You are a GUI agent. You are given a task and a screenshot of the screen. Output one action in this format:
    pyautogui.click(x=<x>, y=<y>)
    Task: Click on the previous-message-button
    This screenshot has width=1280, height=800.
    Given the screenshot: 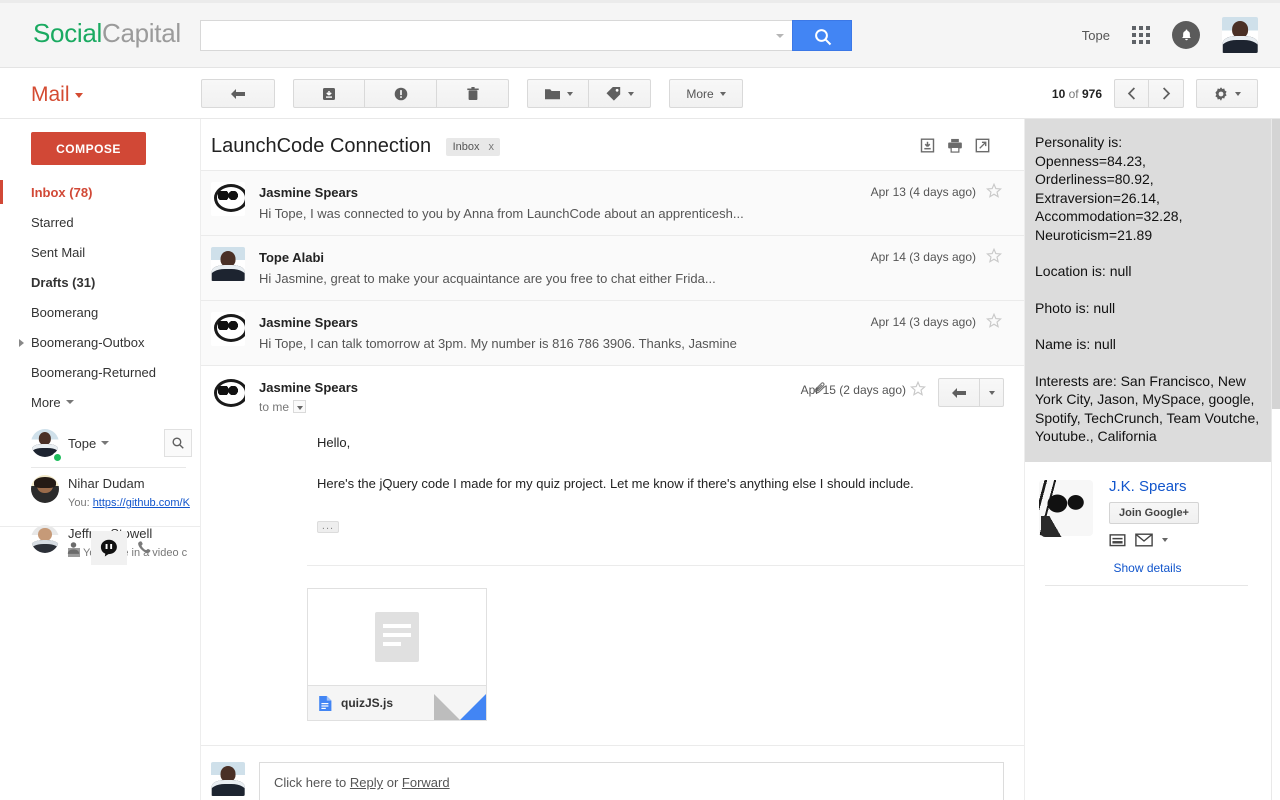 What is the action you would take?
    pyautogui.click(x=1131, y=93)
    